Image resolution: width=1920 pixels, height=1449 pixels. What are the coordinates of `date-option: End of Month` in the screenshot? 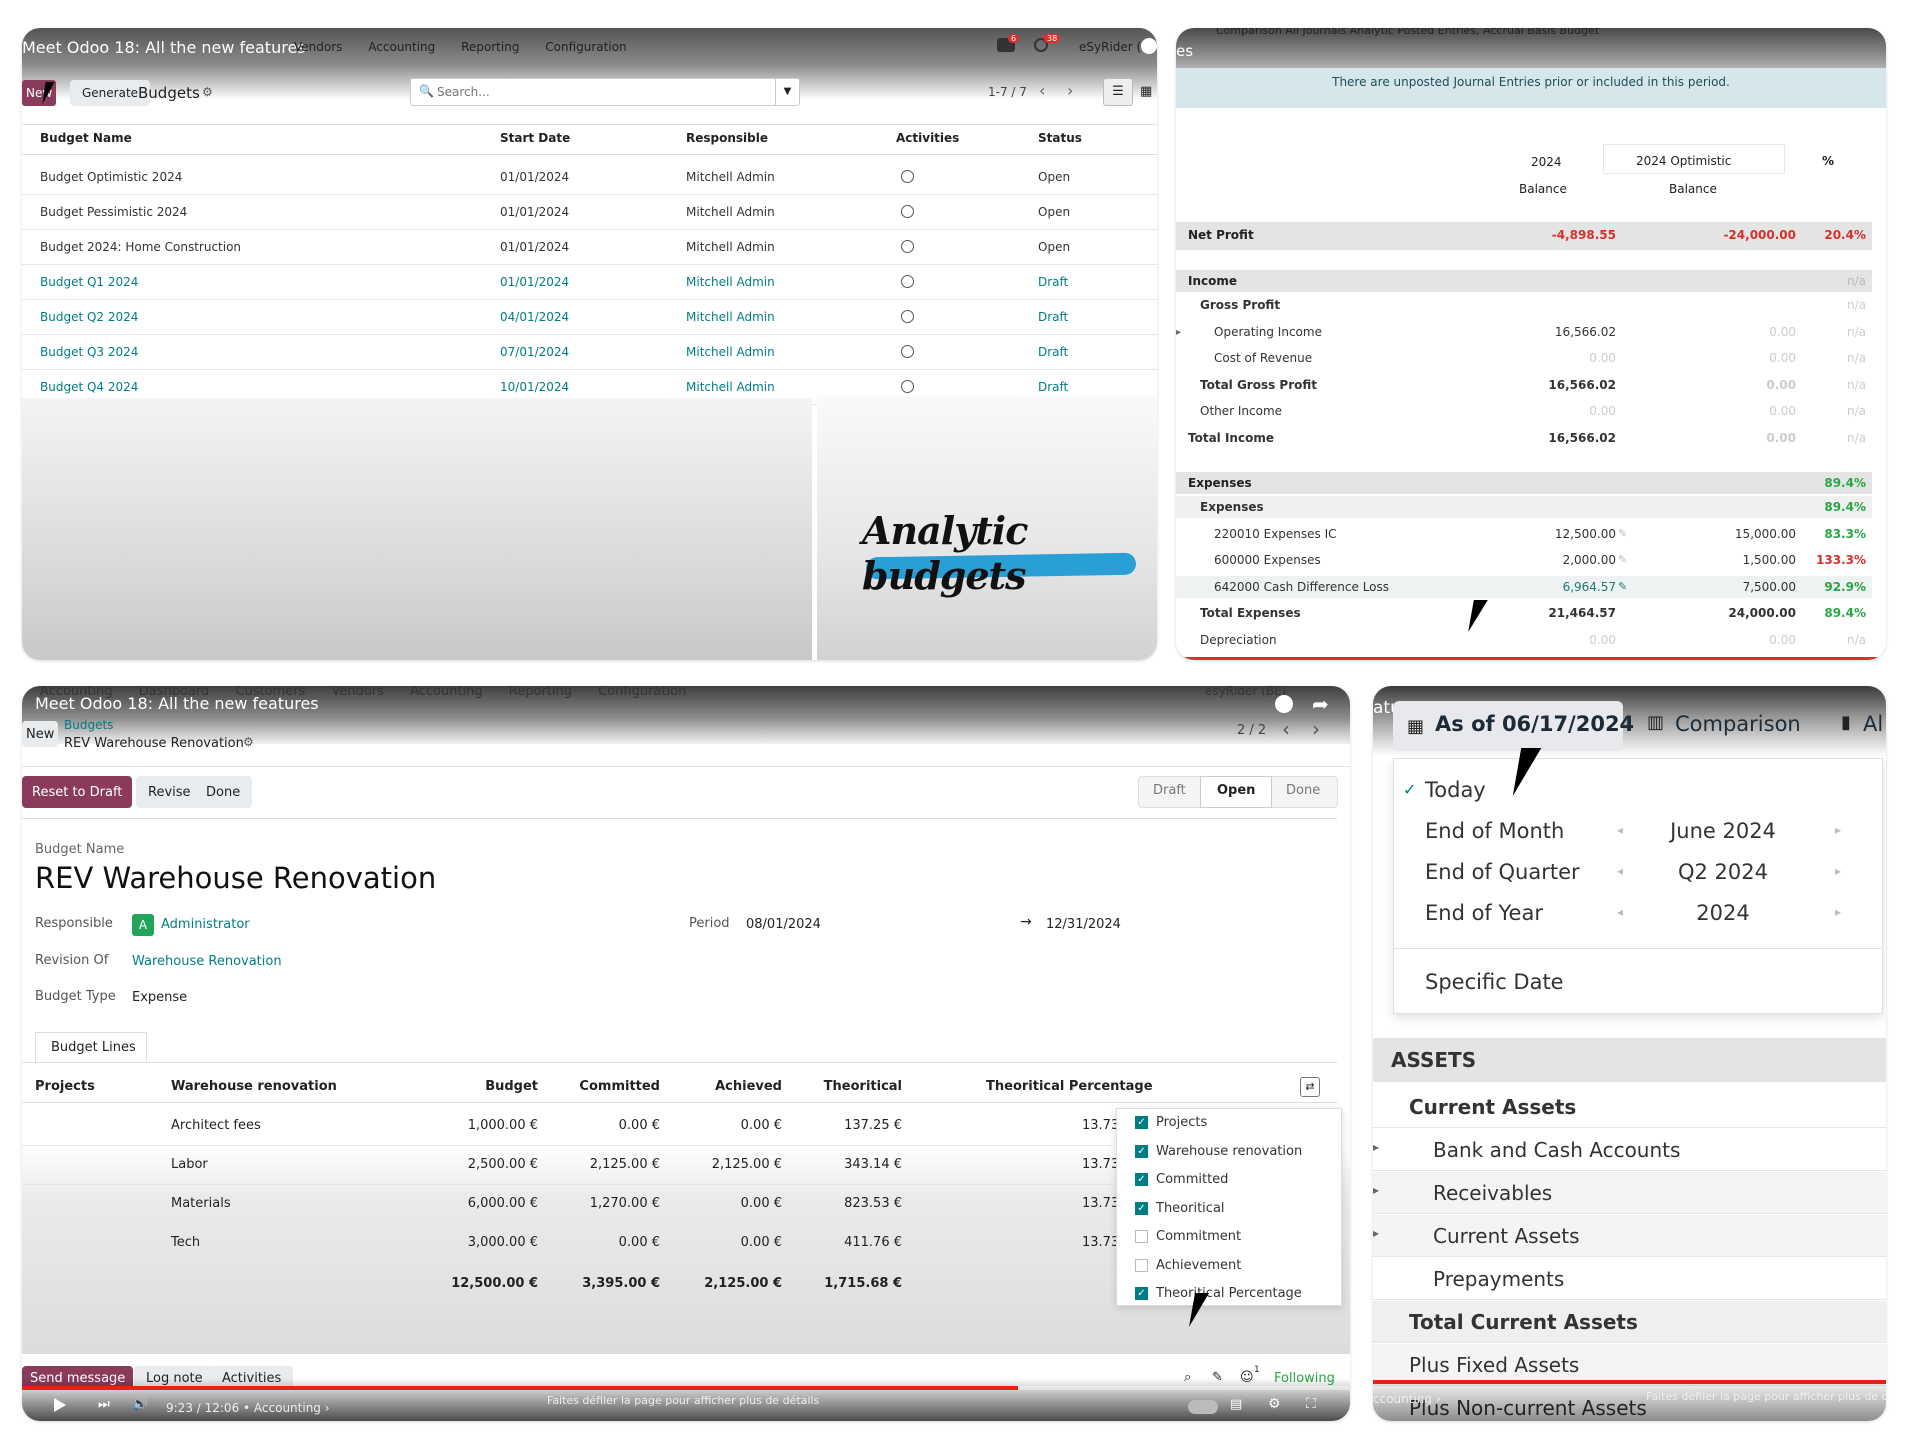 It's located at (1494, 831).